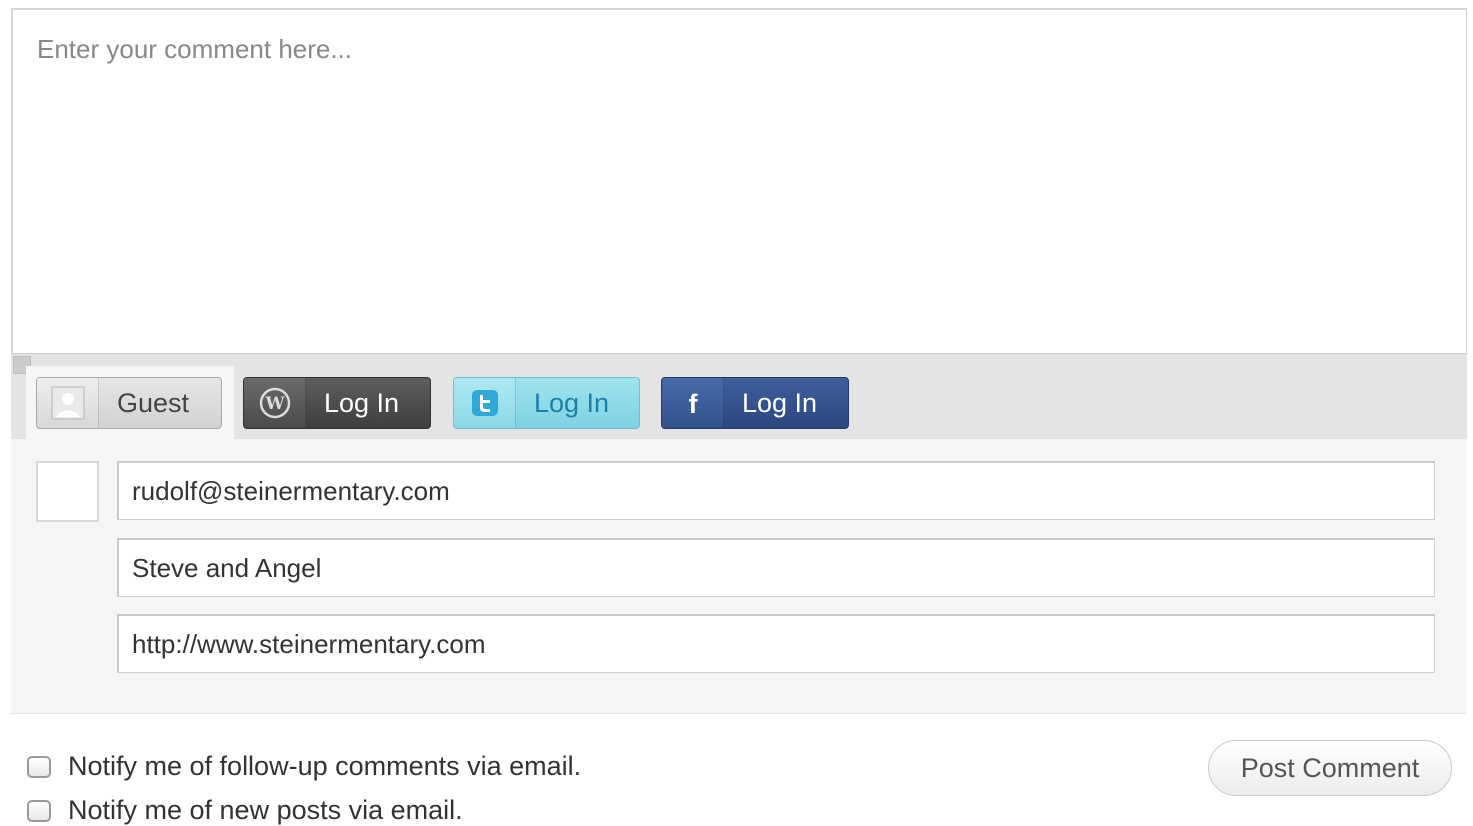 This screenshot has height=826, width=1473. Describe the element at coordinates (572, 402) in the screenshot. I see `twitter-login-label: Log In` at that location.